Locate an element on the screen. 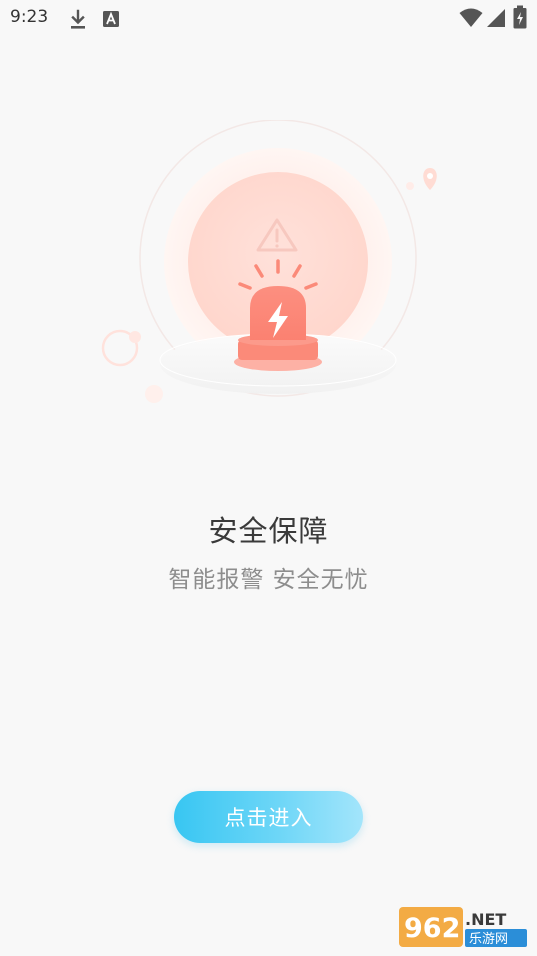 Image resolution: width=537 pixels, height=956 pixels. status-bar: 9:23 is located at coordinates (268, 20).